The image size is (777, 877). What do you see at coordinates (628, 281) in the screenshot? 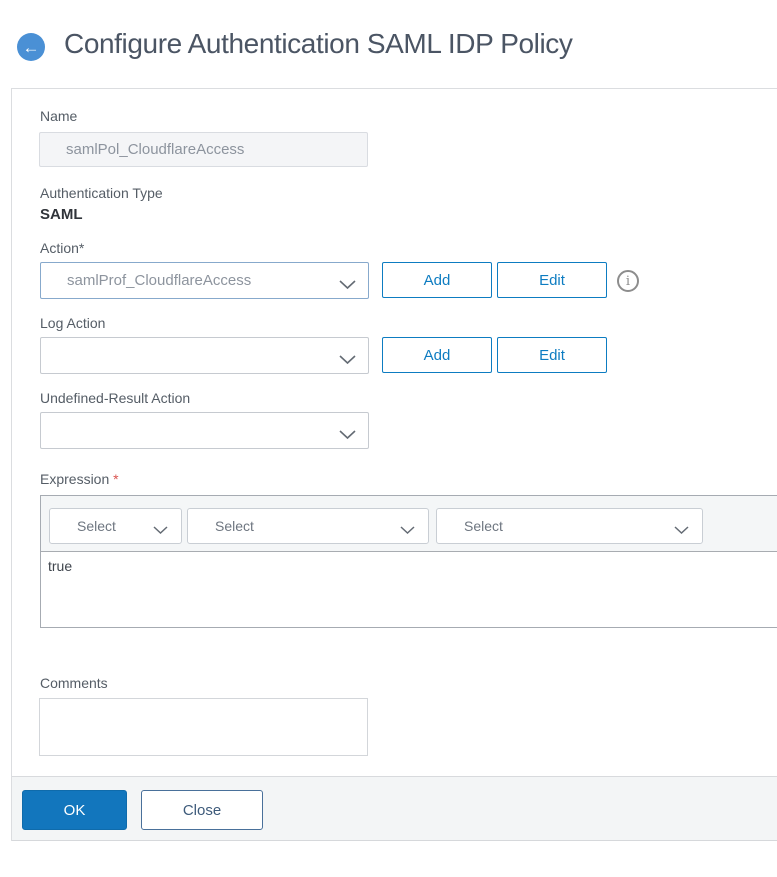
I see `info-icon: i` at bounding box center [628, 281].